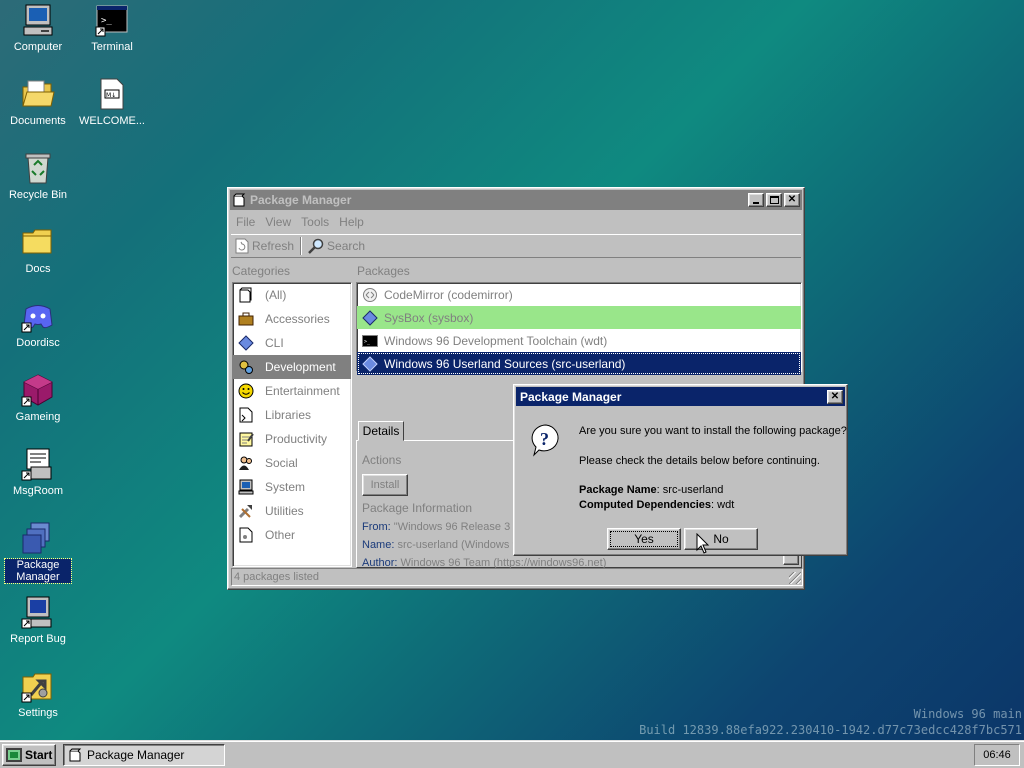 The image size is (1024, 768). What do you see at coordinates (385, 485) in the screenshot?
I see `install-button: Install` at bounding box center [385, 485].